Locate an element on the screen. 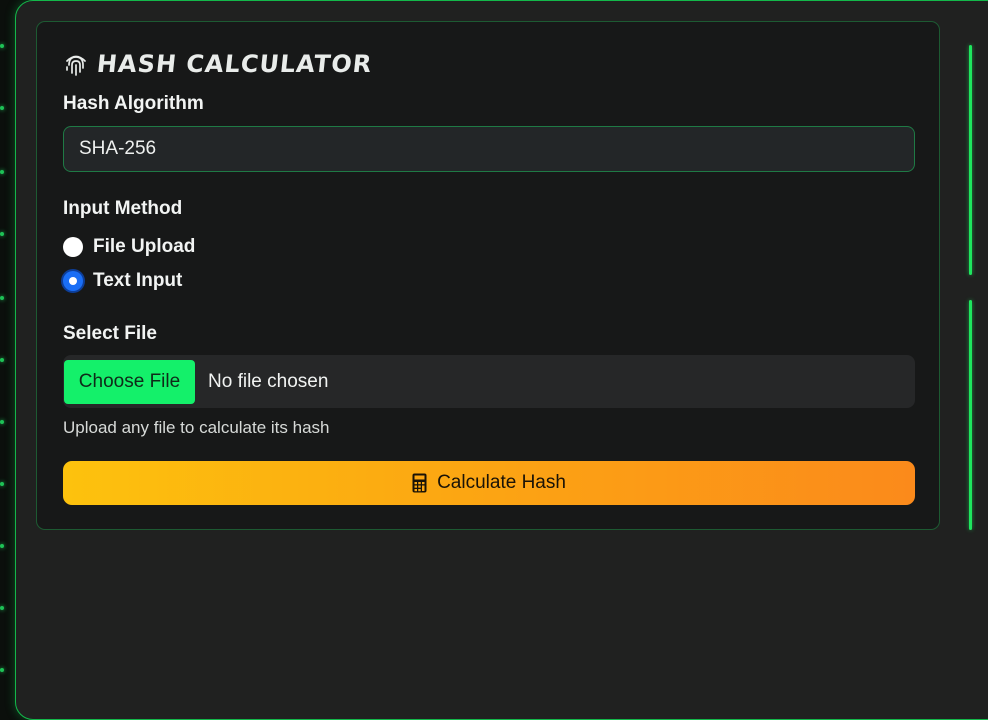  choose-file-button: Choose File is located at coordinates (129, 381).